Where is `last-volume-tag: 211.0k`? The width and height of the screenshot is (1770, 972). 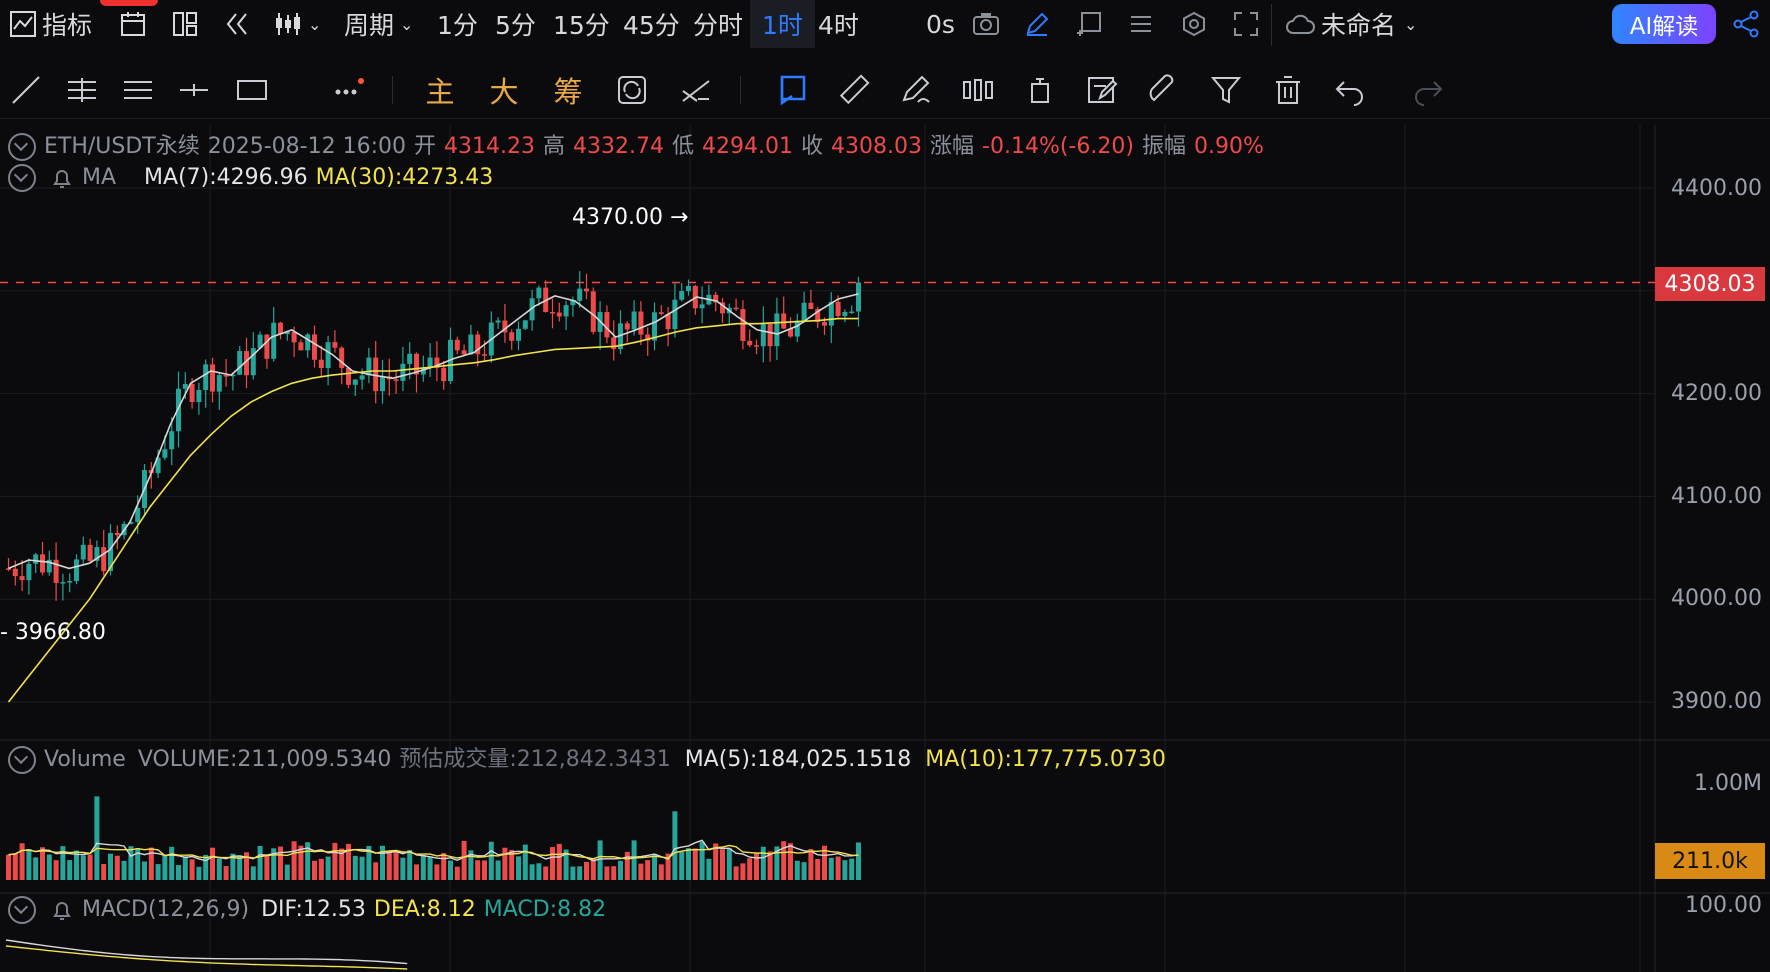 last-volume-tag: 211.0k is located at coordinates (1710, 861).